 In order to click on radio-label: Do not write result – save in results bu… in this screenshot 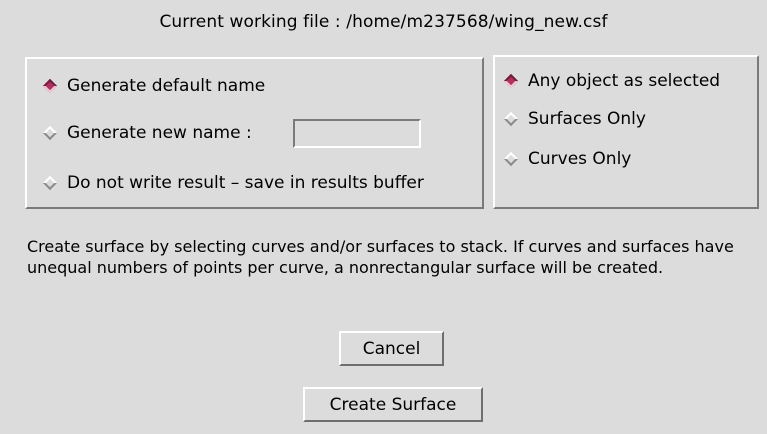, I will do `click(245, 183)`.